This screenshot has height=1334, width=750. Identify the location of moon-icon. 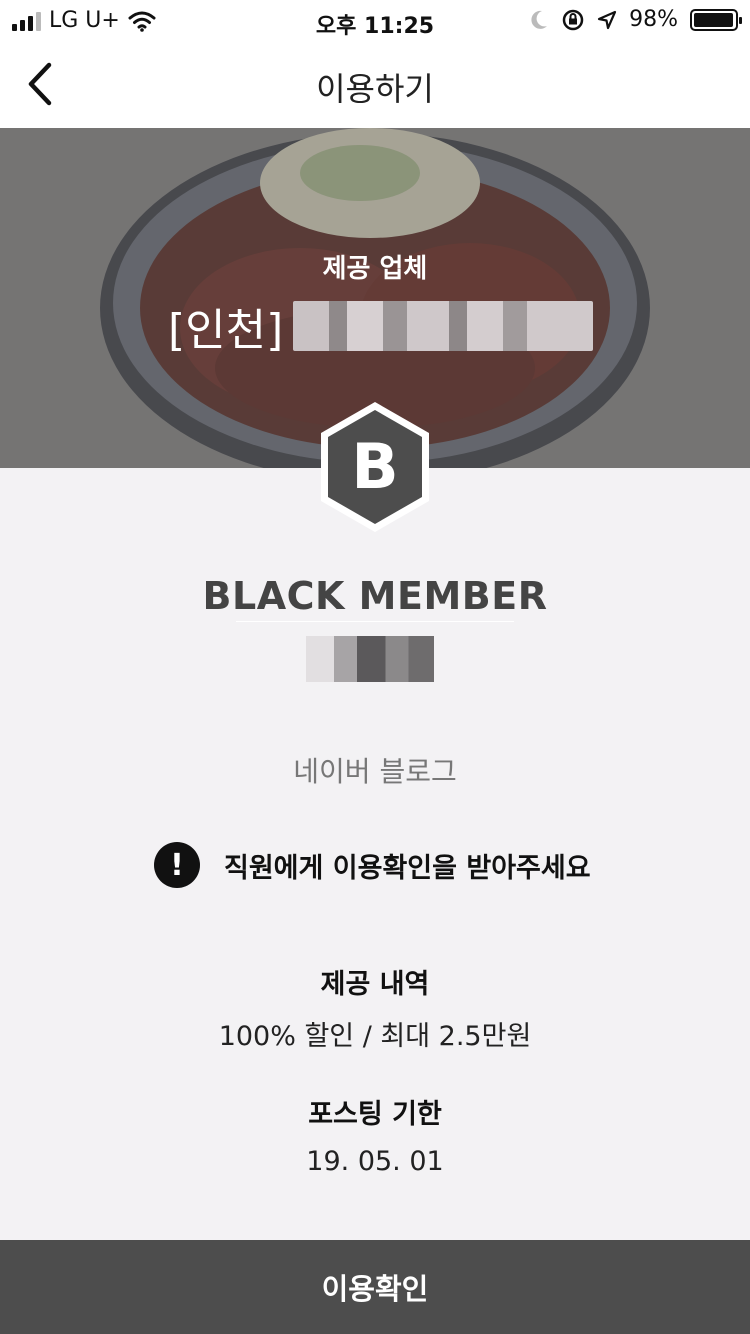
(539, 19).